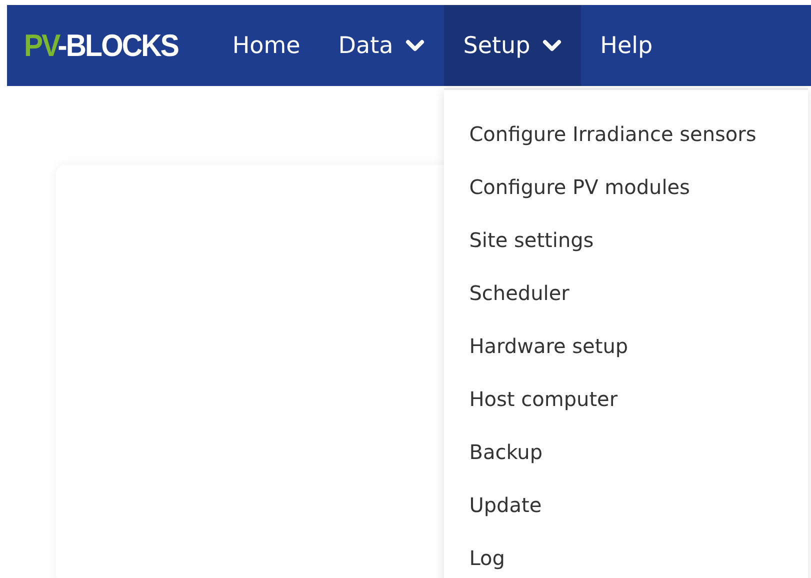 The width and height of the screenshot is (811, 578). What do you see at coordinates (513, 45) in the screenshot?
I see `nav-item: Setup` at bounding box center [513, 45].